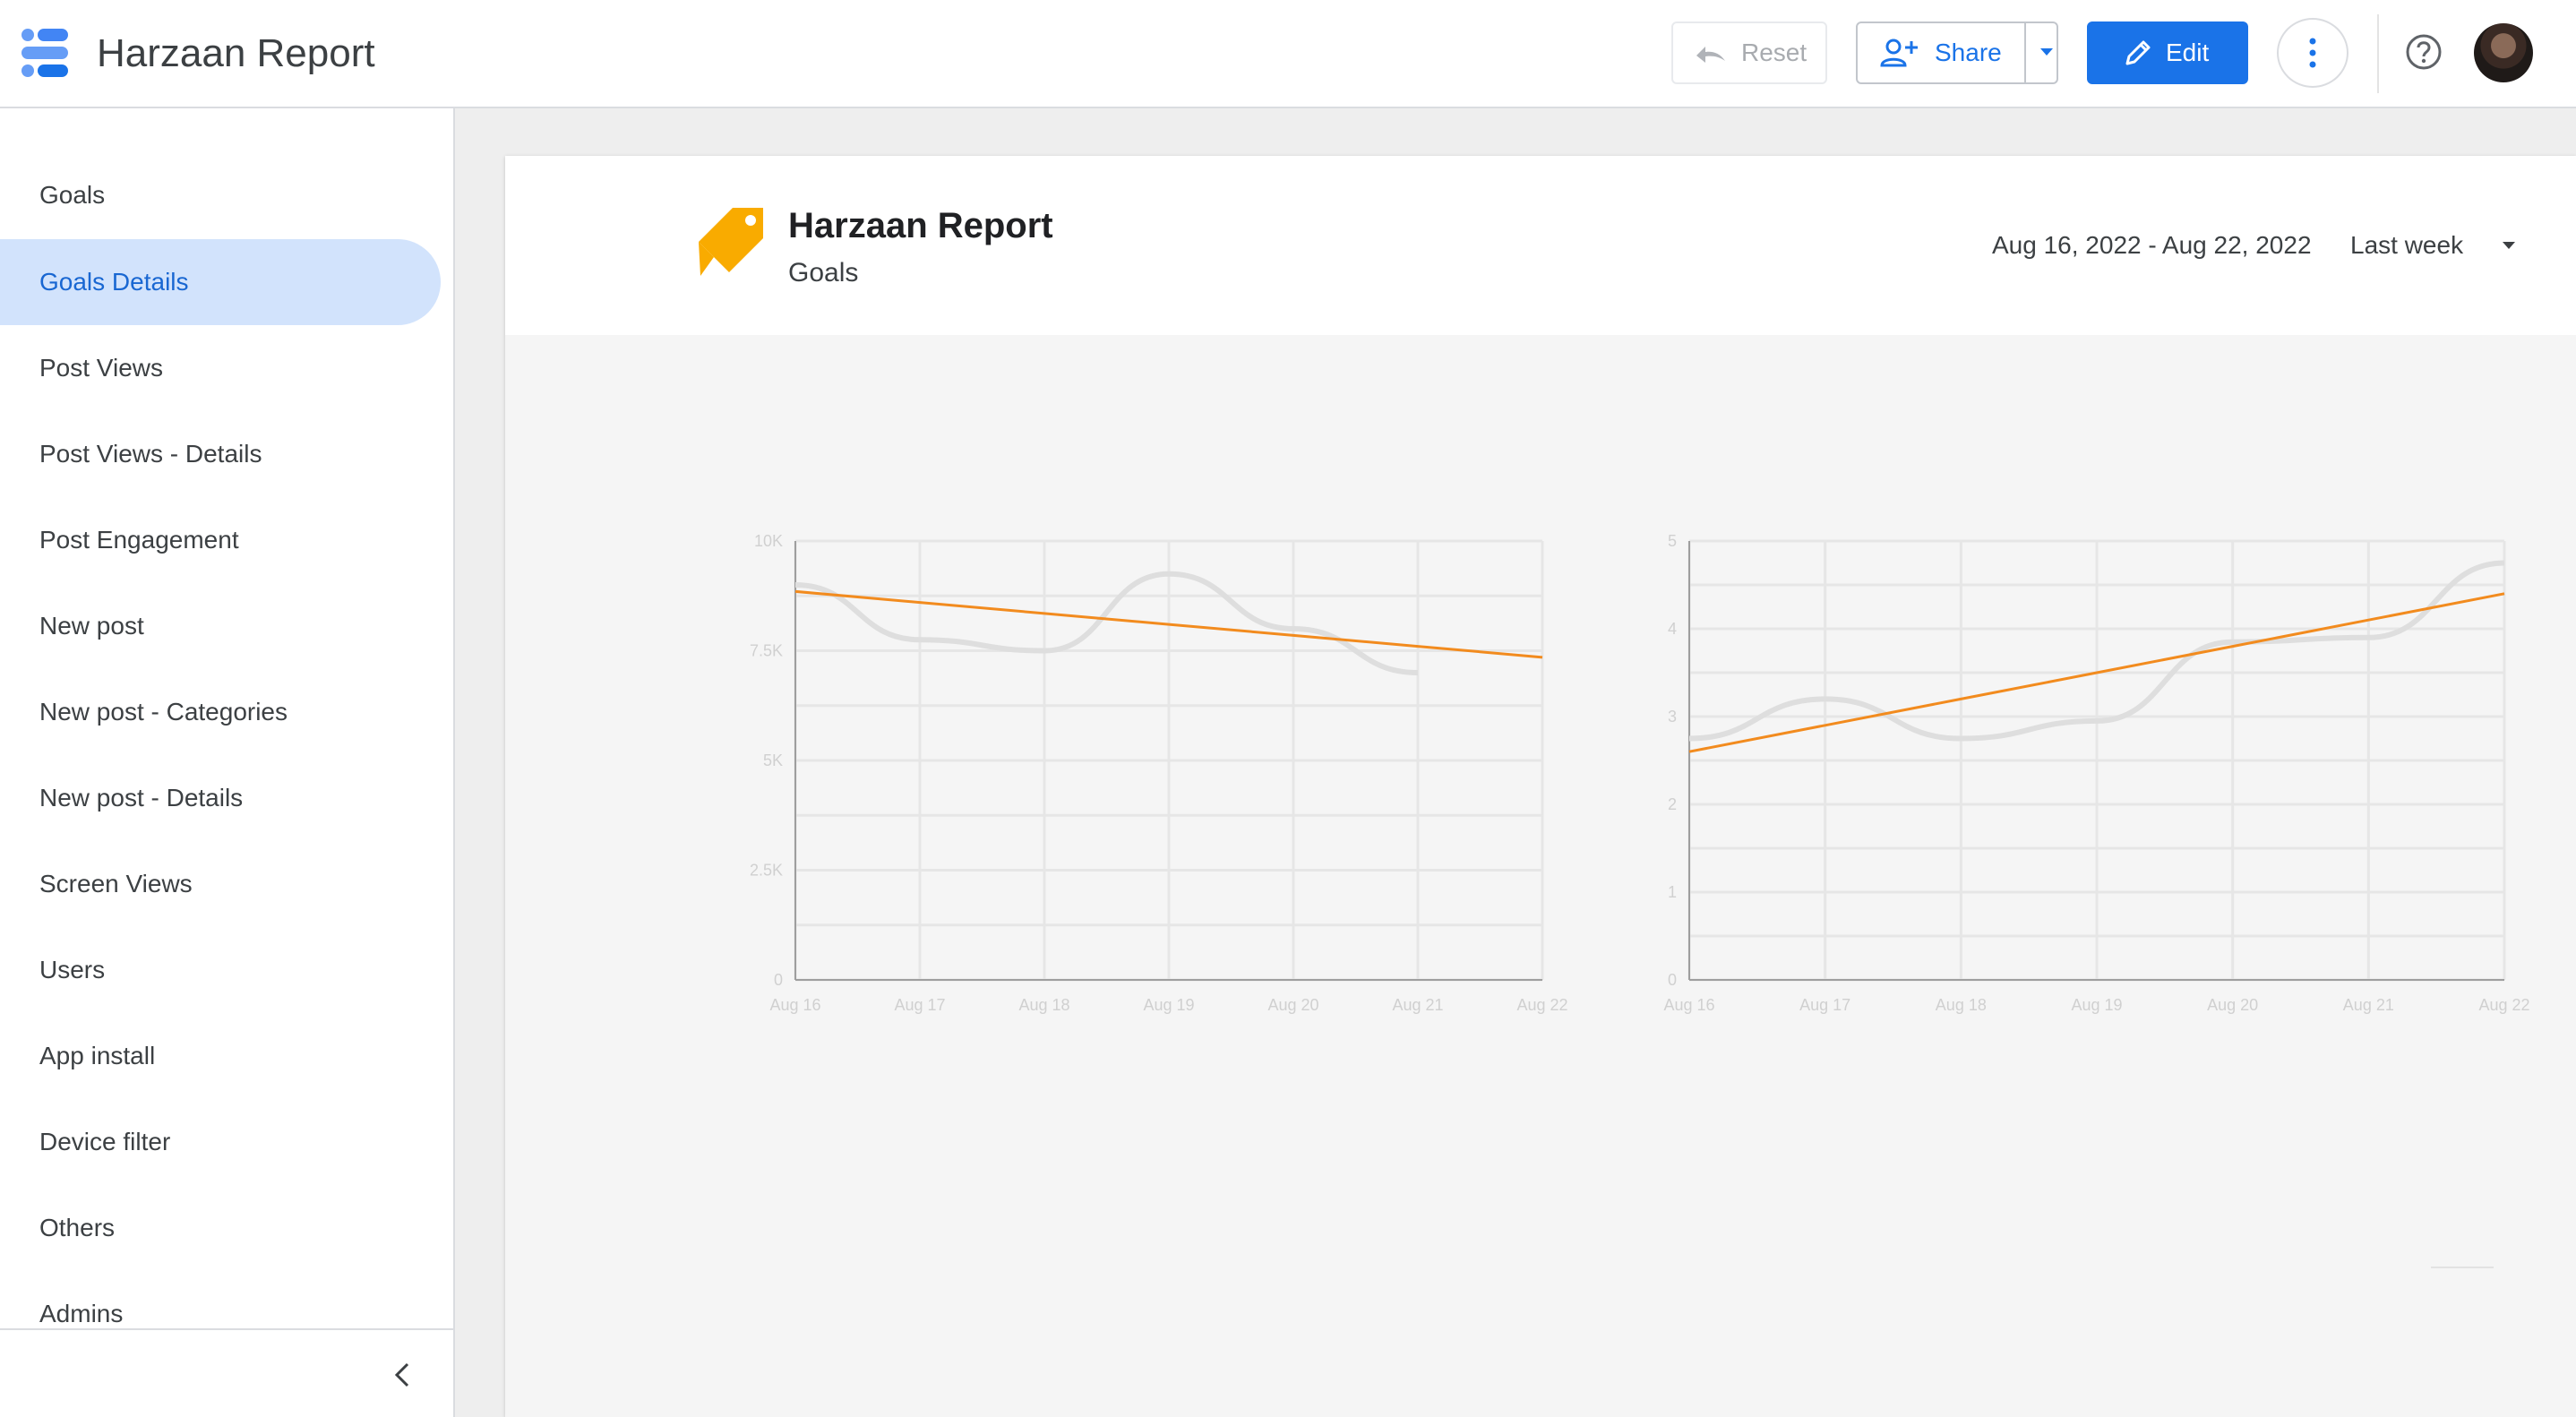  I want to click on y-tick-label: 10K, so click(768, 541).